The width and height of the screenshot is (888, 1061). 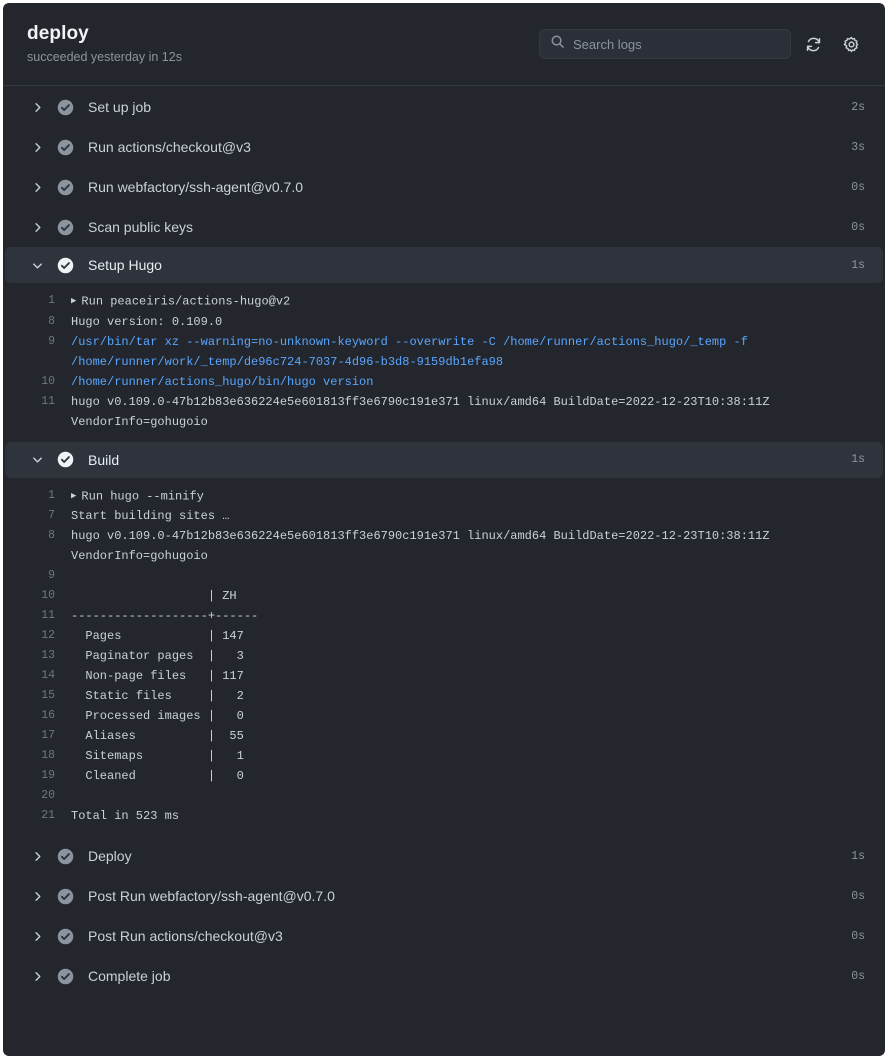 What do you see at coordinates (444, 636) in the screenshot?
I see `log-line: 12 Pages | 147` at bounding box center [444, 636].